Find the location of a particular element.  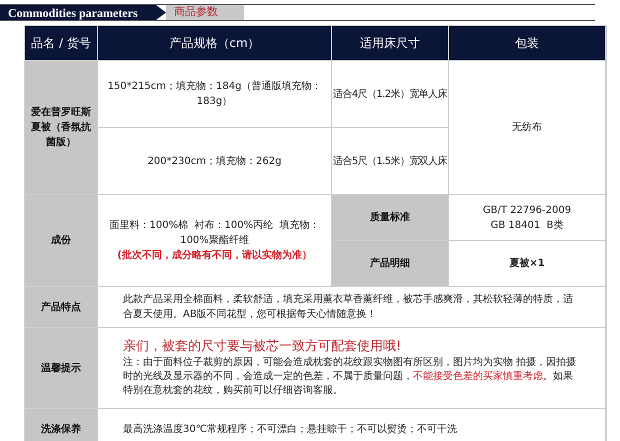

section-title-banner: Commodities parameters is located at coordinates (83, 12).